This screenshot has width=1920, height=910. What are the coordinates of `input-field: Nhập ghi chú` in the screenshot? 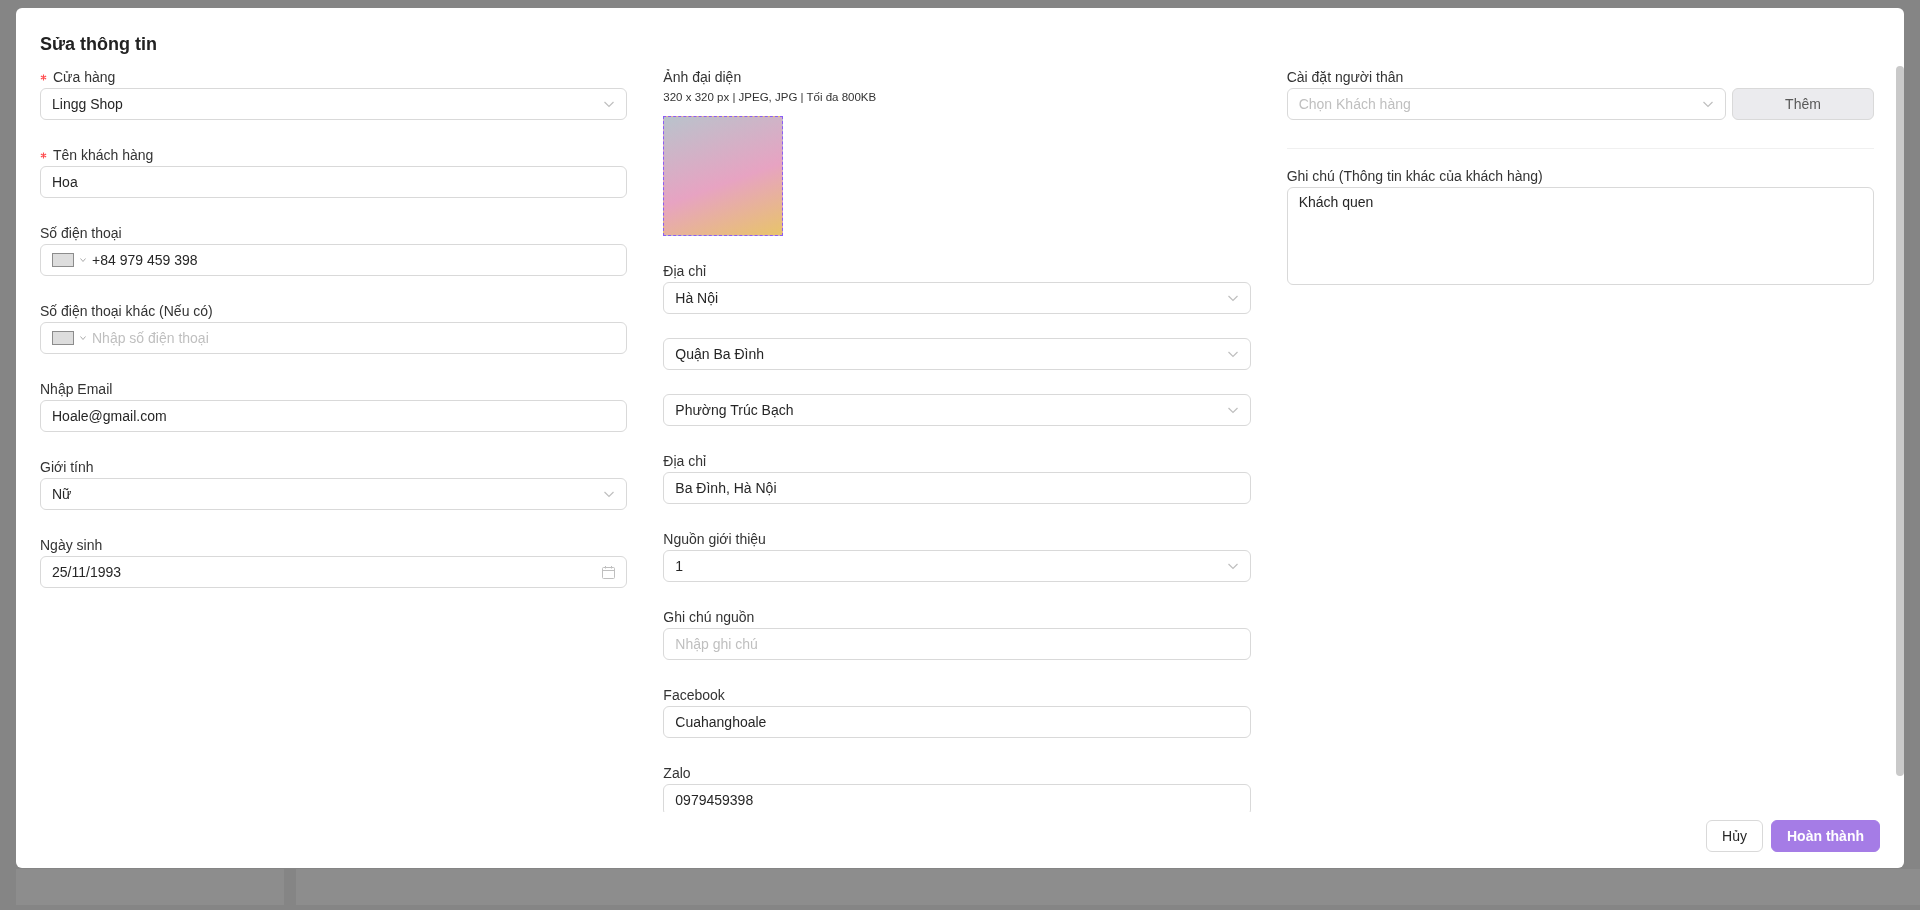 It's located at (957, 644).